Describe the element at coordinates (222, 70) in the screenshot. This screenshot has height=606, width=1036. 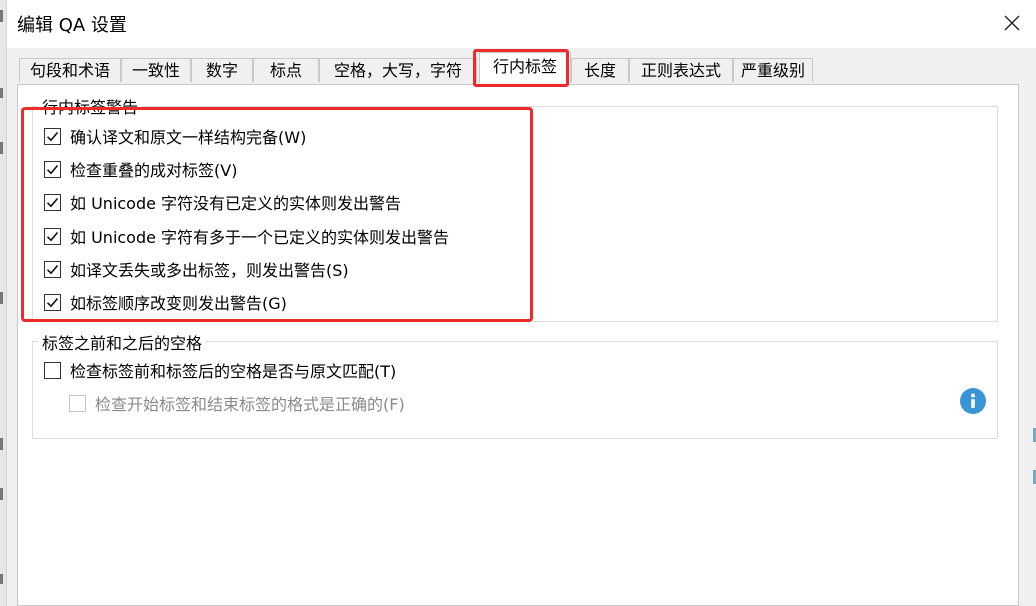
I see `tab-numbers: 数字` at that location.